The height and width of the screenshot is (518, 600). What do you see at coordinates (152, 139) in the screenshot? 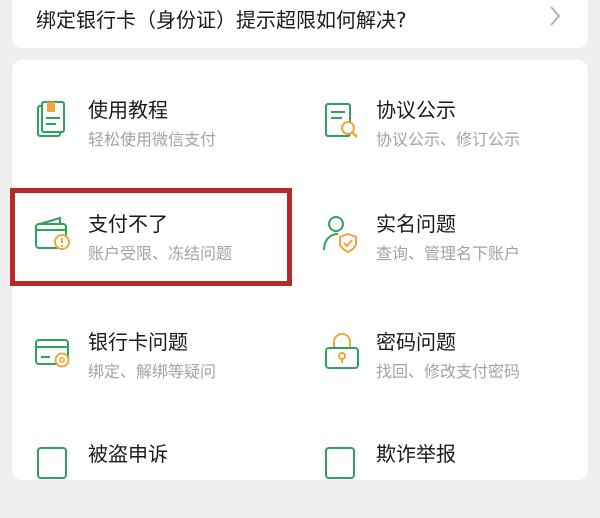
I see `tile-subtitle: 轻松使用微信支付` at bounding box center [152, 139].